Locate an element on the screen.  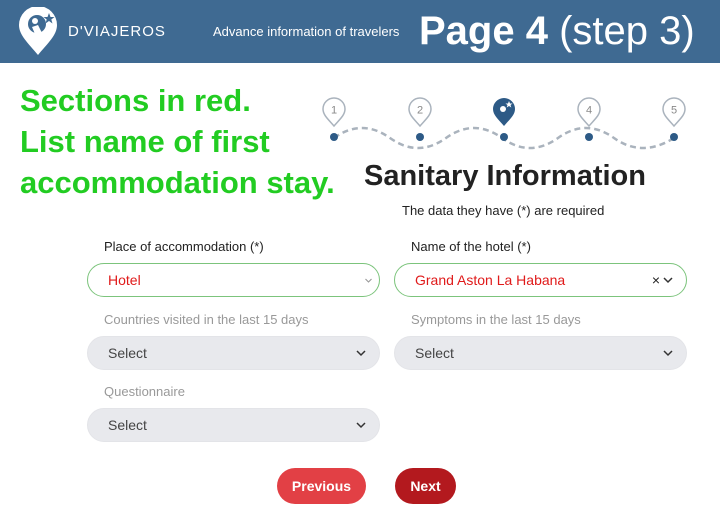
page-step-title: Page 4 (step 3) is located at coordinates (557, 31).